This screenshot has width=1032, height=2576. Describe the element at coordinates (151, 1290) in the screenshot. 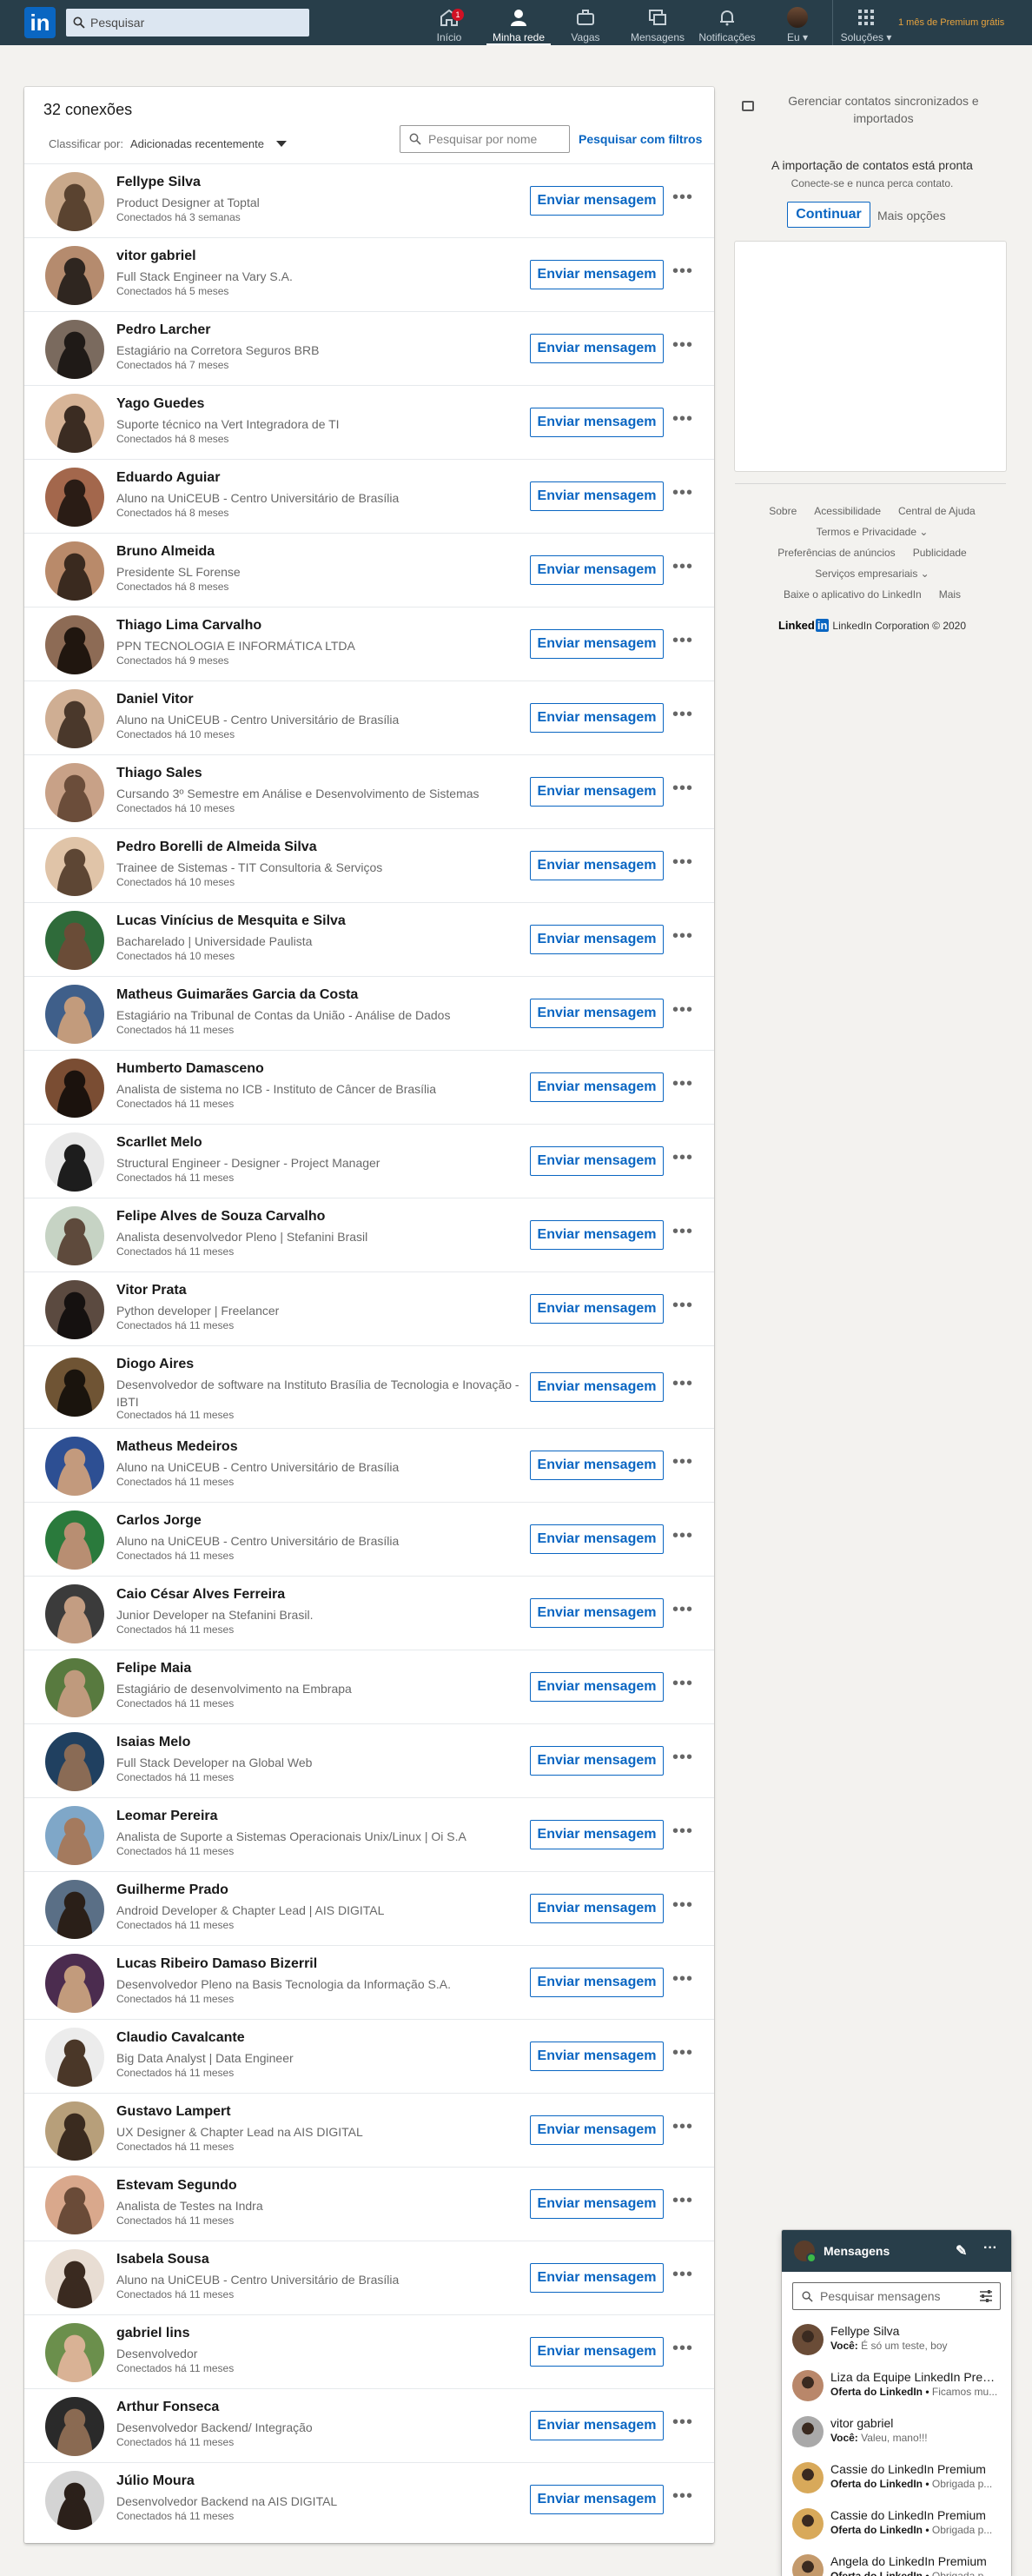

I see `connection-name: Vitor Prata` at that location.